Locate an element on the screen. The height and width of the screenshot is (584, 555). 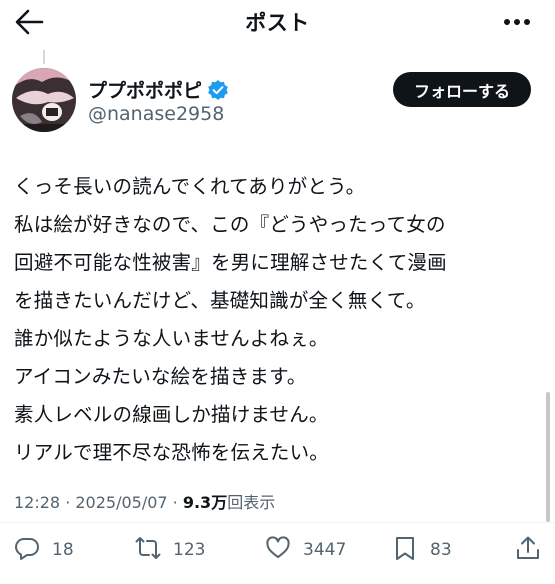
views-count: 9.3万 is located at coordinates (205, 502).